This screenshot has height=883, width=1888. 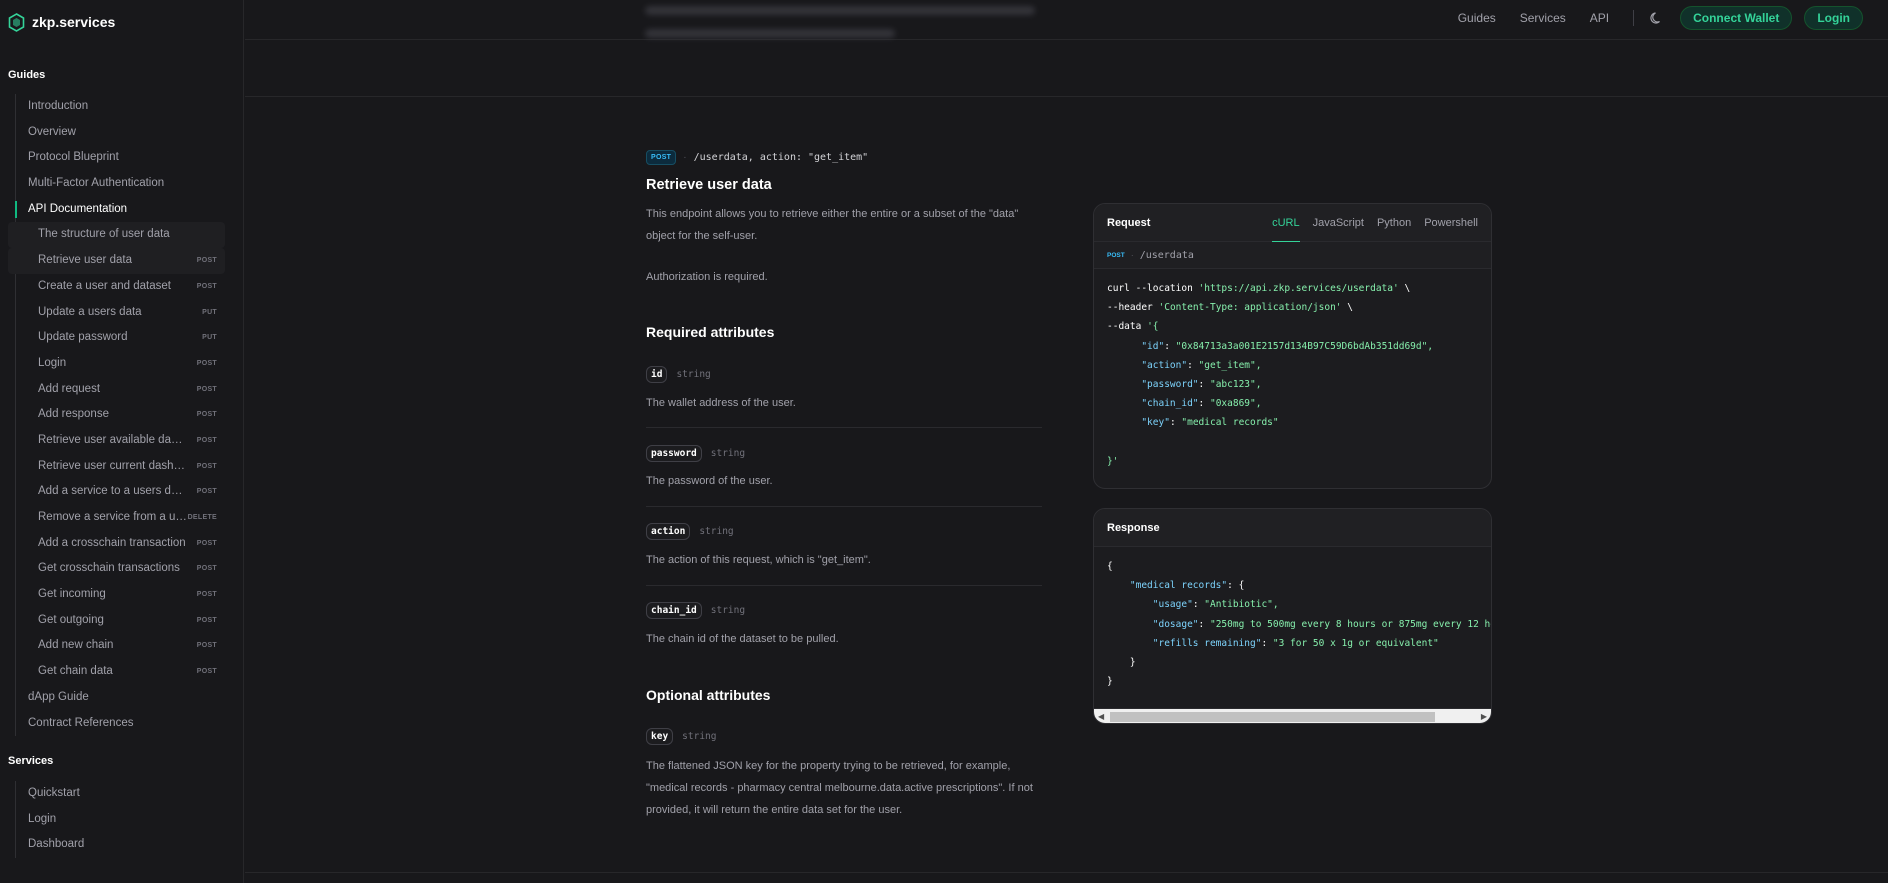 What do you see at coordinates (120, 467) in the screenshot?
I see `sub-item-current-dashboards: Retrieve user current dashbo... POST` at bounding box center [120, 467].